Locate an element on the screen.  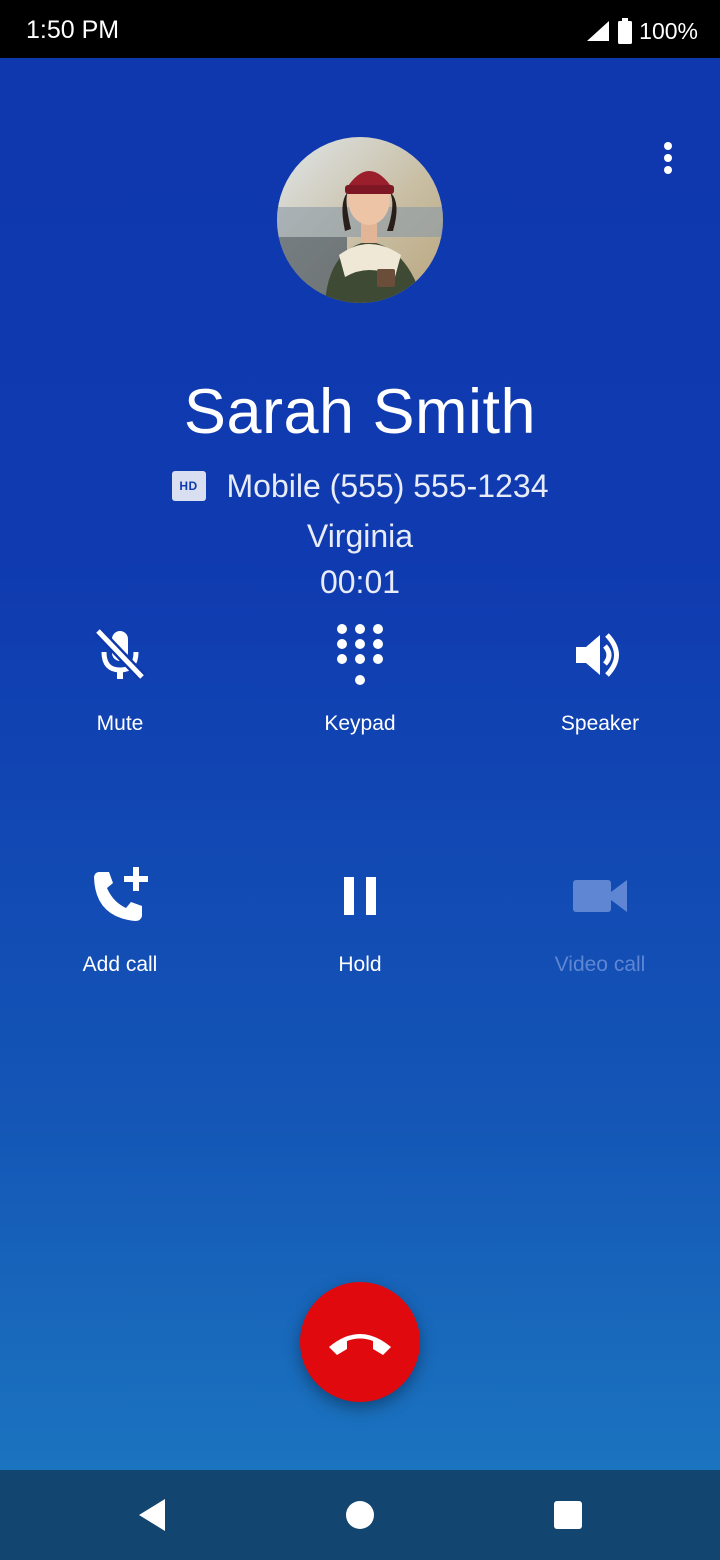
end-call-button is located at coordinates (360, 1342).